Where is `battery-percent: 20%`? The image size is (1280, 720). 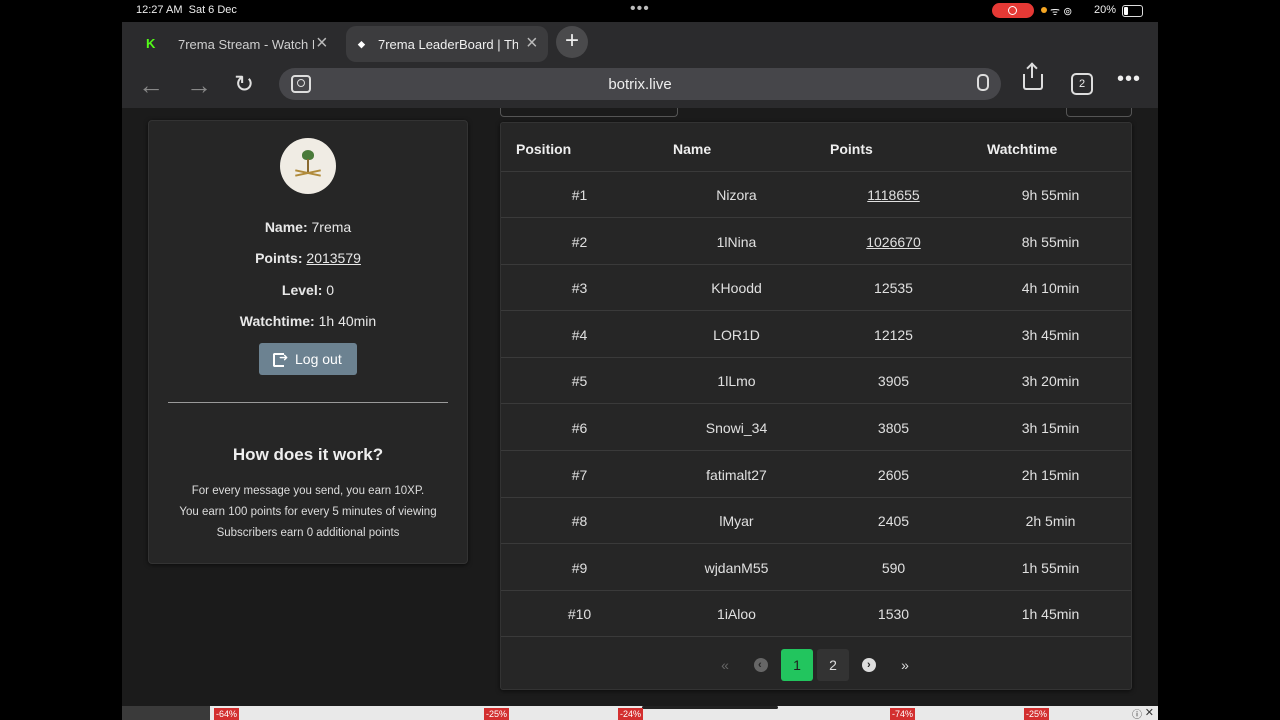 battery-percent: 20% is located at coordinates (1105, 10).